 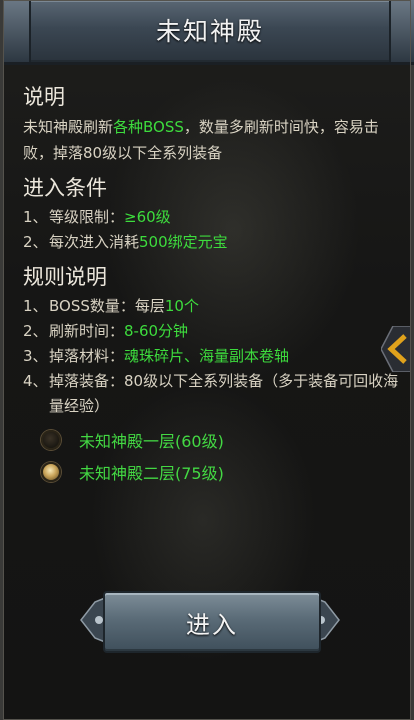 I want to click on rule-label: 掉落材料：, so click(x=87, y=356).